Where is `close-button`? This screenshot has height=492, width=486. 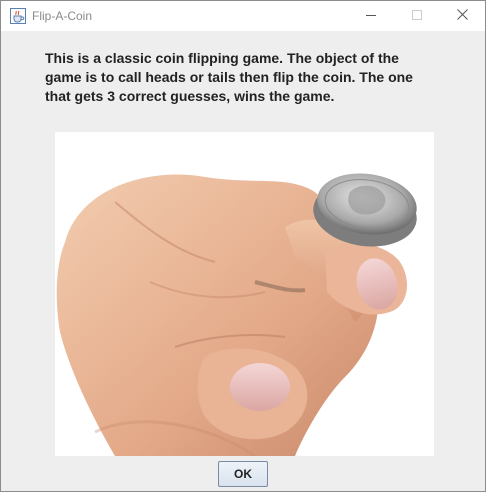 close-button is located at coordinates (462, 16).